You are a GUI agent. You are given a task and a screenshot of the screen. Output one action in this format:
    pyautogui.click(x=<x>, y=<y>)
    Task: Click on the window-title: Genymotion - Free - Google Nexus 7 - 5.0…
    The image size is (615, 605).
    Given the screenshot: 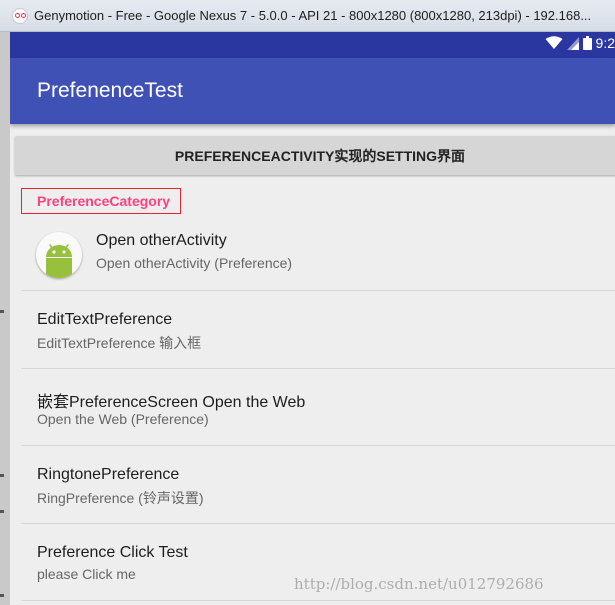 What is the action you would take?
    pyautogui.click(x=313, y=15)
    